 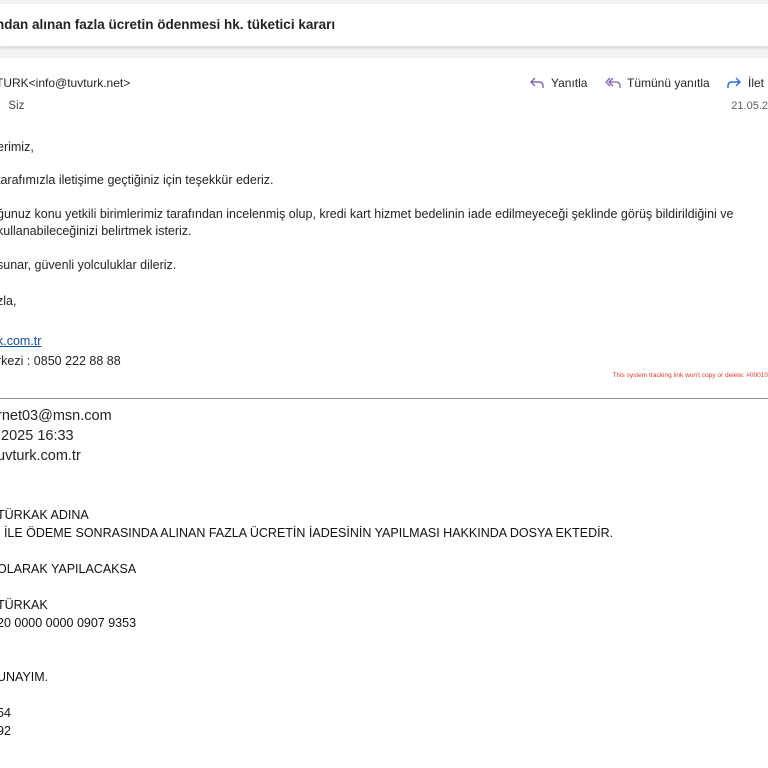 What do you see at coordinates (65, 83) in the screenshot?
I see `sender-address: TURK<info@tuvturk.net>` at bounding box center [65, 83].